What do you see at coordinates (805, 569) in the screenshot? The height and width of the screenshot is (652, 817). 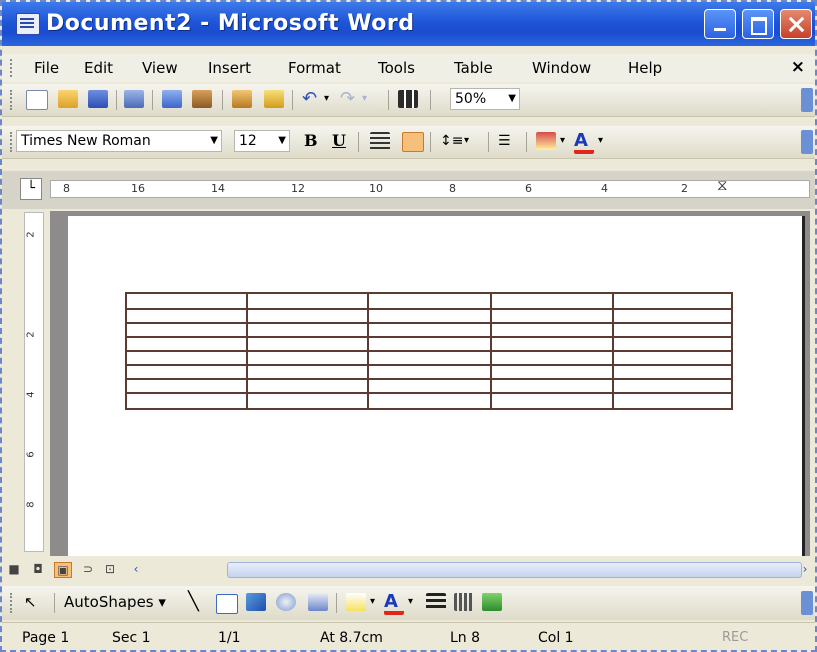 I see `scroll-right-icon: ›` at bounding box center [805, 569].